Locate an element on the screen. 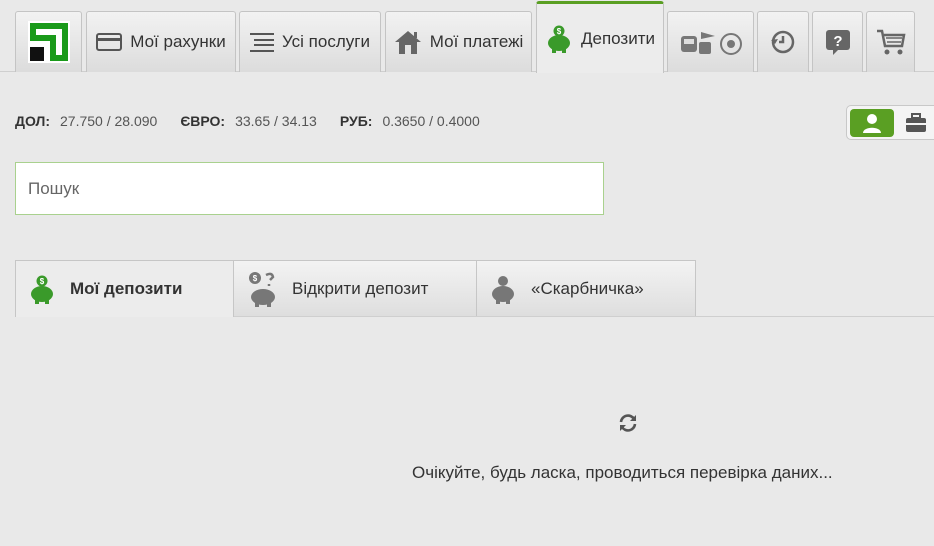  business-account-button is located at coordinates (914, 123).